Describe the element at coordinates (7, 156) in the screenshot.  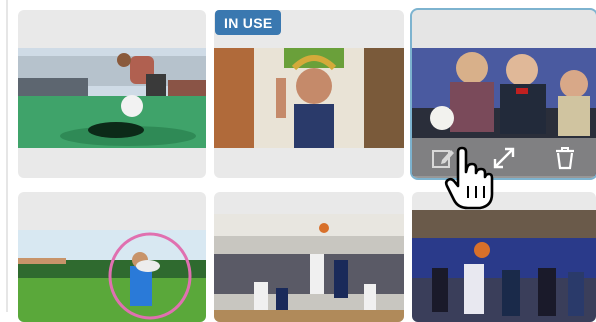
I see `left-divider` at that location.